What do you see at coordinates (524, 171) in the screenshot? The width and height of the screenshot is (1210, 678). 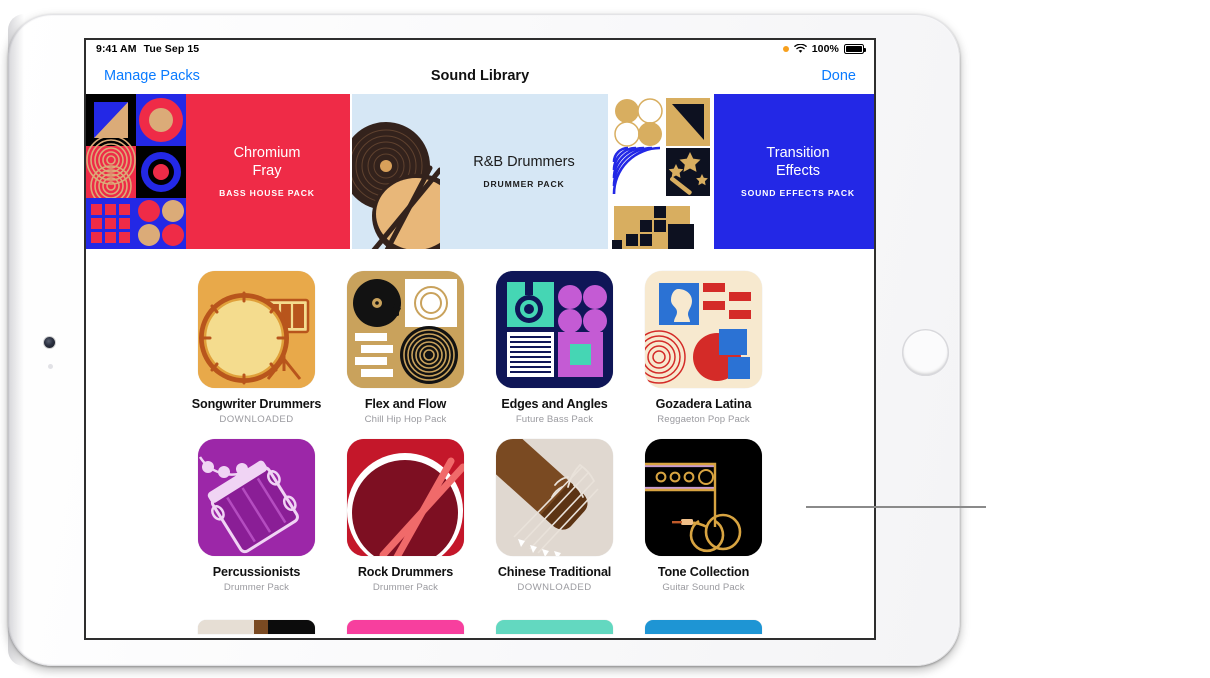 I see `banner-text-rnb-drummers: R&B Drummers DRUMMER PACK` at bounding box center [524, 171].